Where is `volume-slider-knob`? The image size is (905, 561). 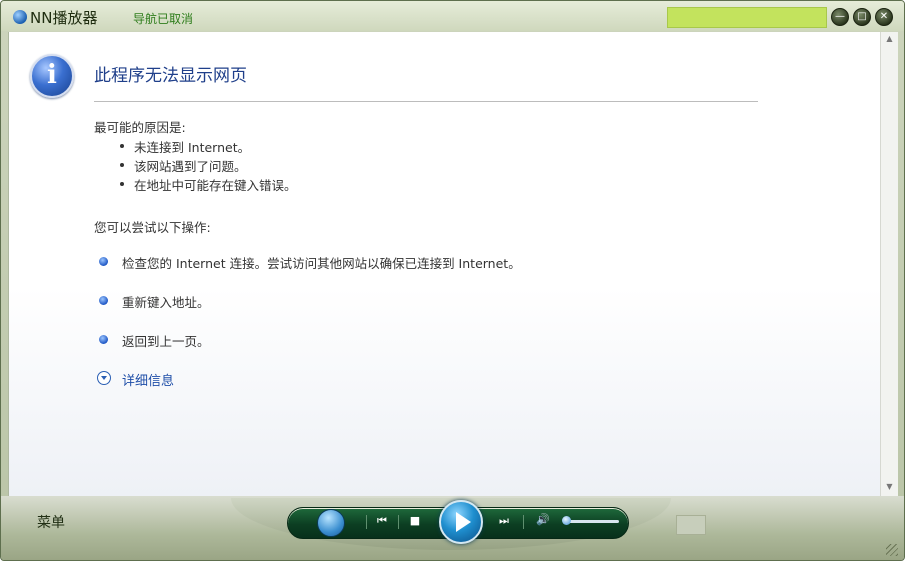 volume-slider-knob is located at coordinates (566, 520).